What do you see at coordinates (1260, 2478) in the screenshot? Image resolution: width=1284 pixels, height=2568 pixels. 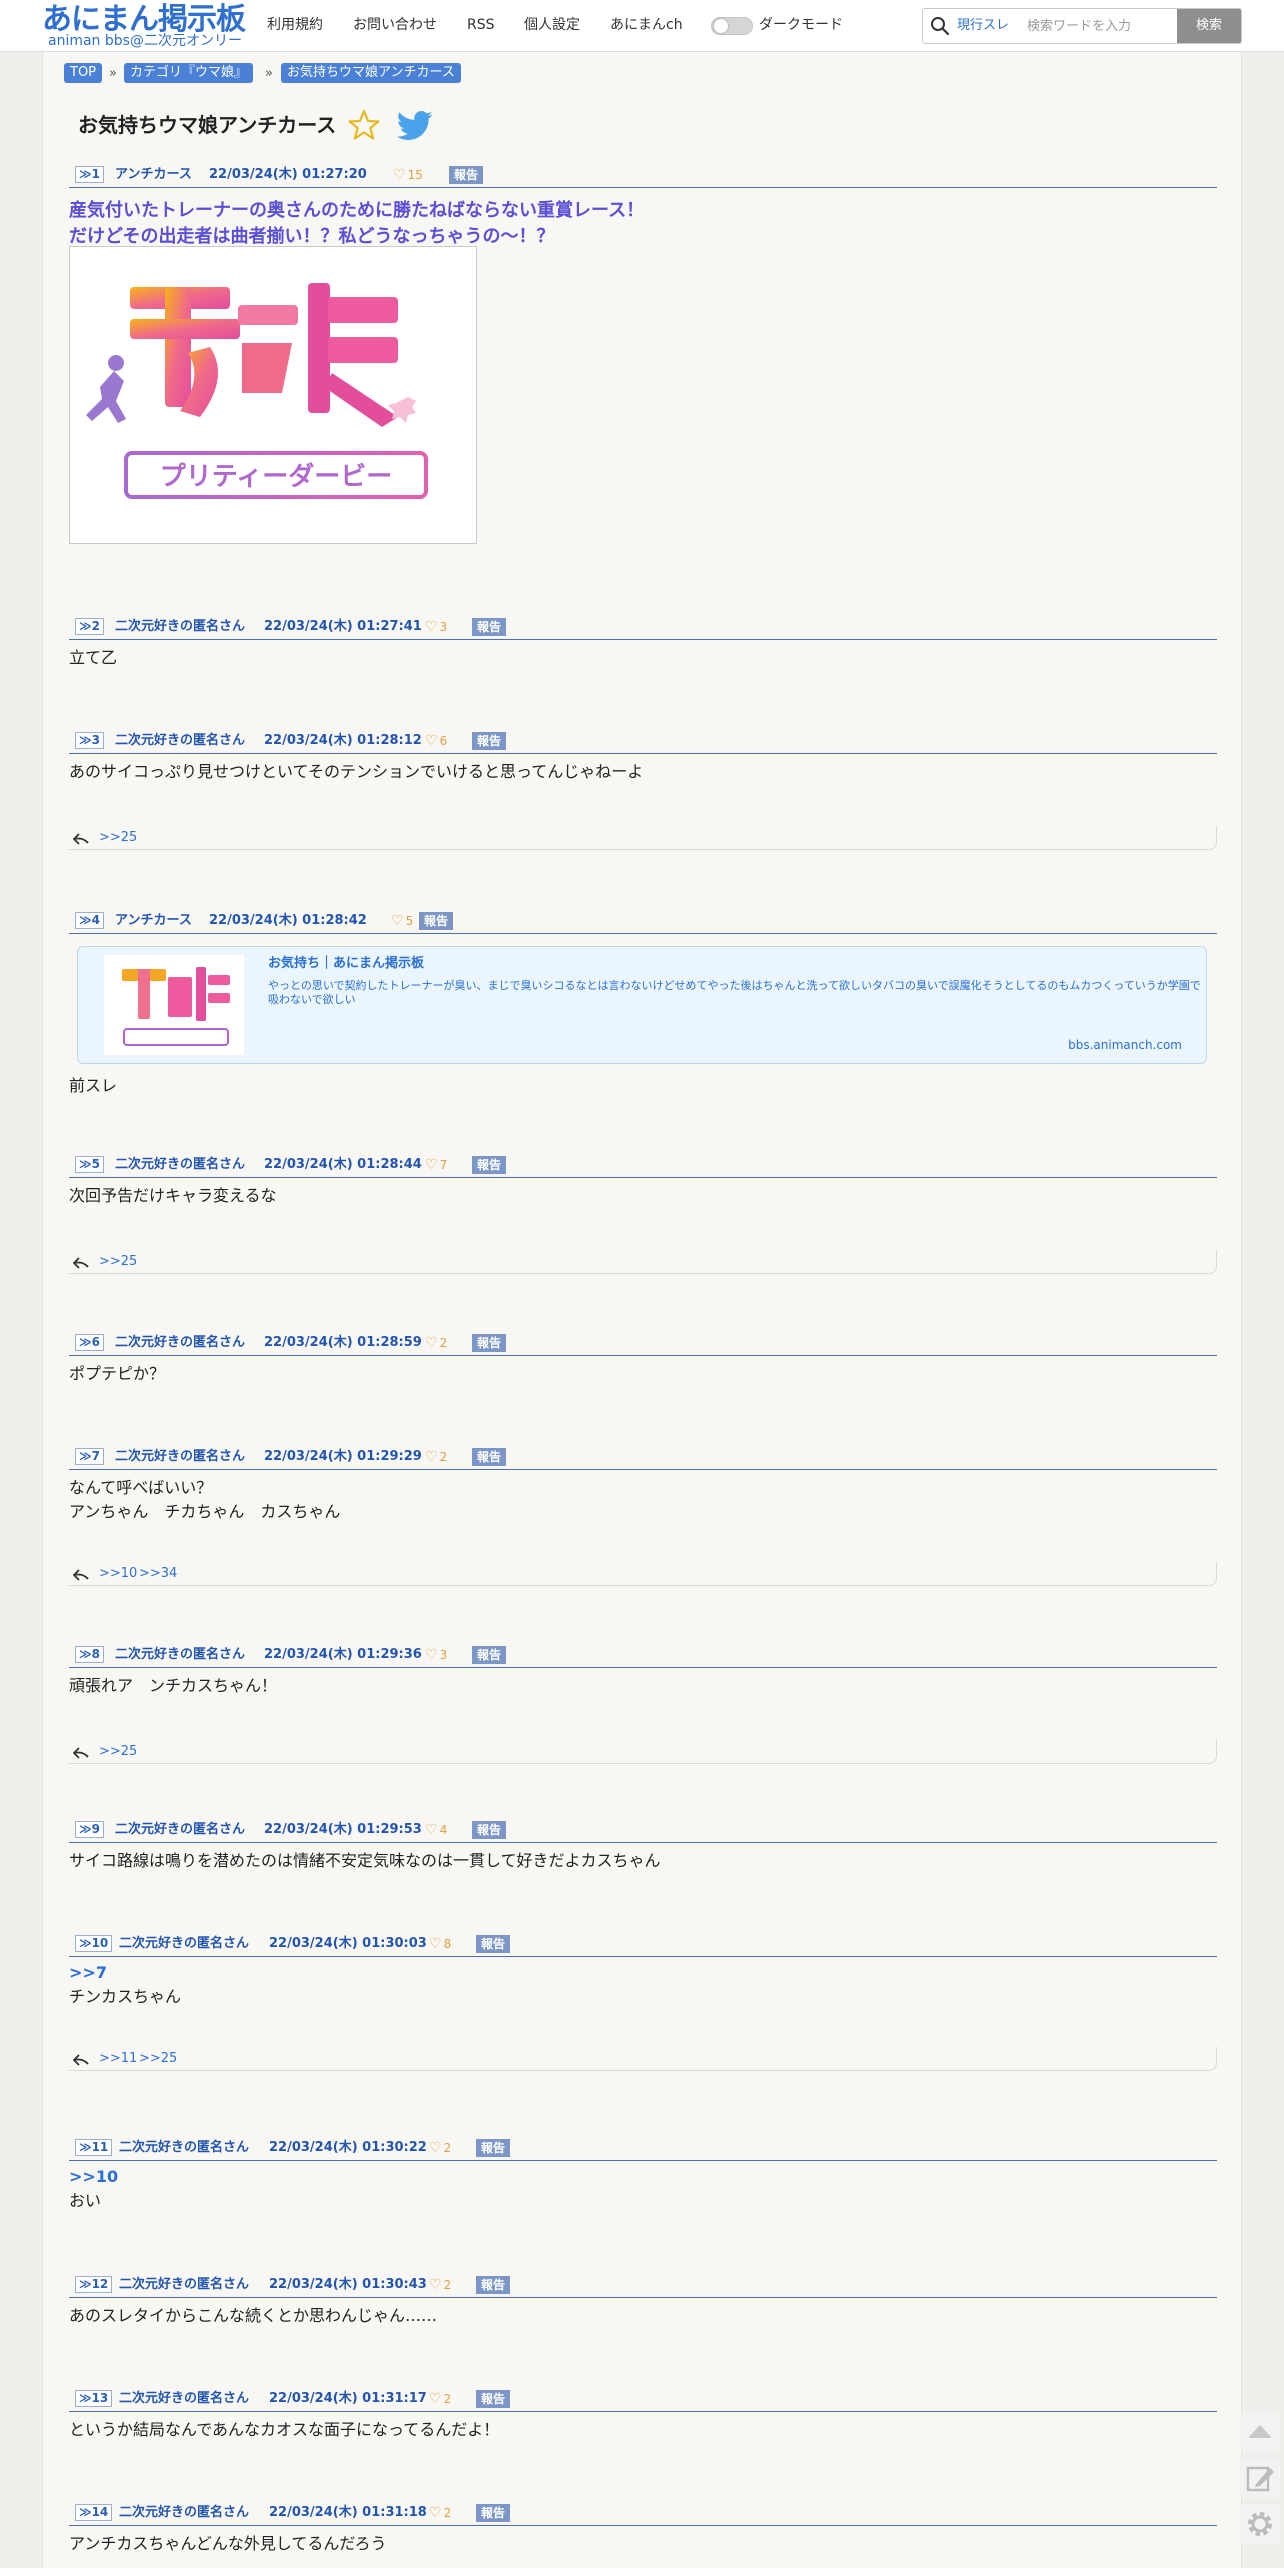 I see `write-post-icon` at bounding box center [1260, 2478].